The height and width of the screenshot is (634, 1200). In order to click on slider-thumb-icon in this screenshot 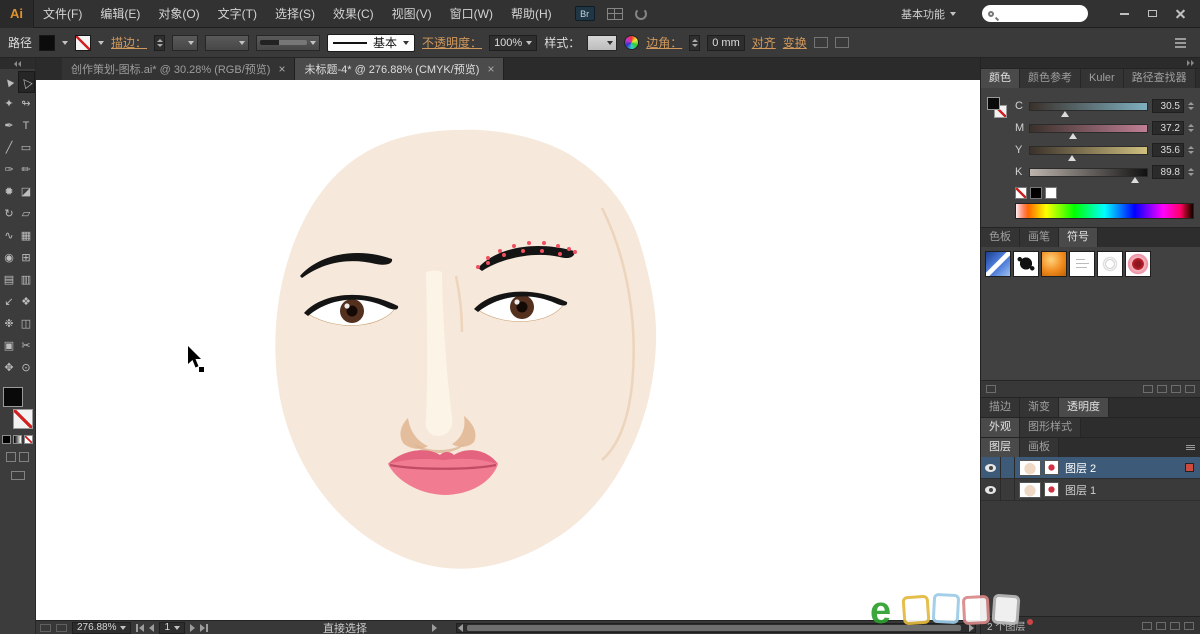, I will do `click(1135, 179)`.